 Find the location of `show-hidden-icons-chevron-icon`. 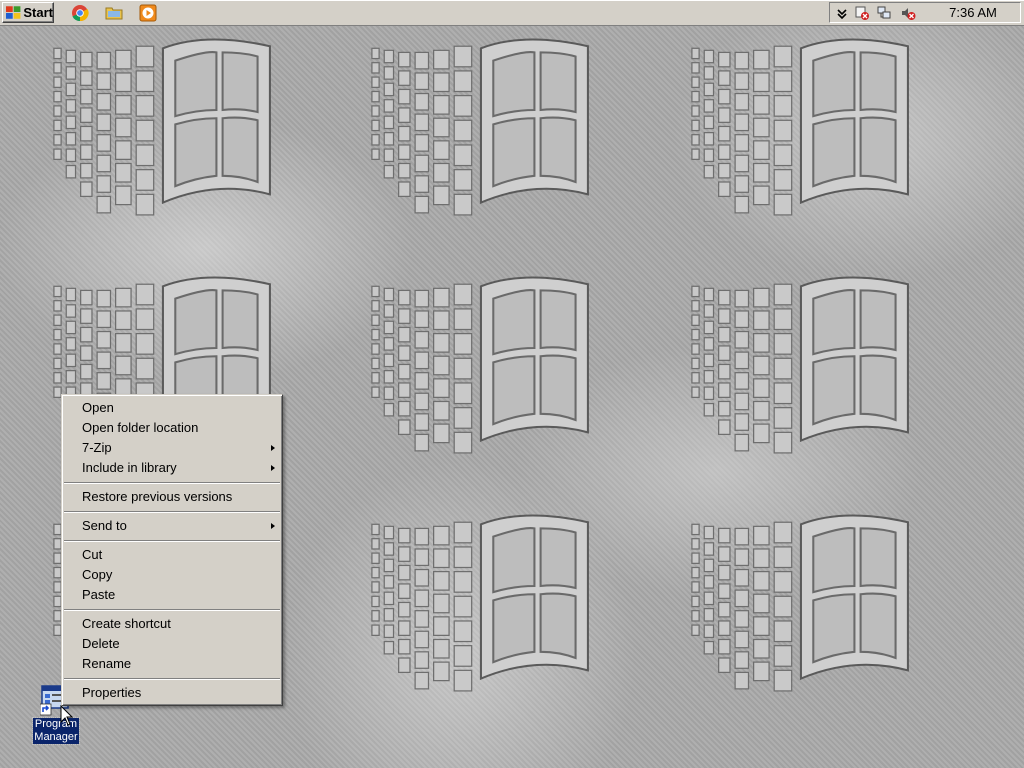

show-hidden-icons-chevron-icon is located at coordinates (842, 13).